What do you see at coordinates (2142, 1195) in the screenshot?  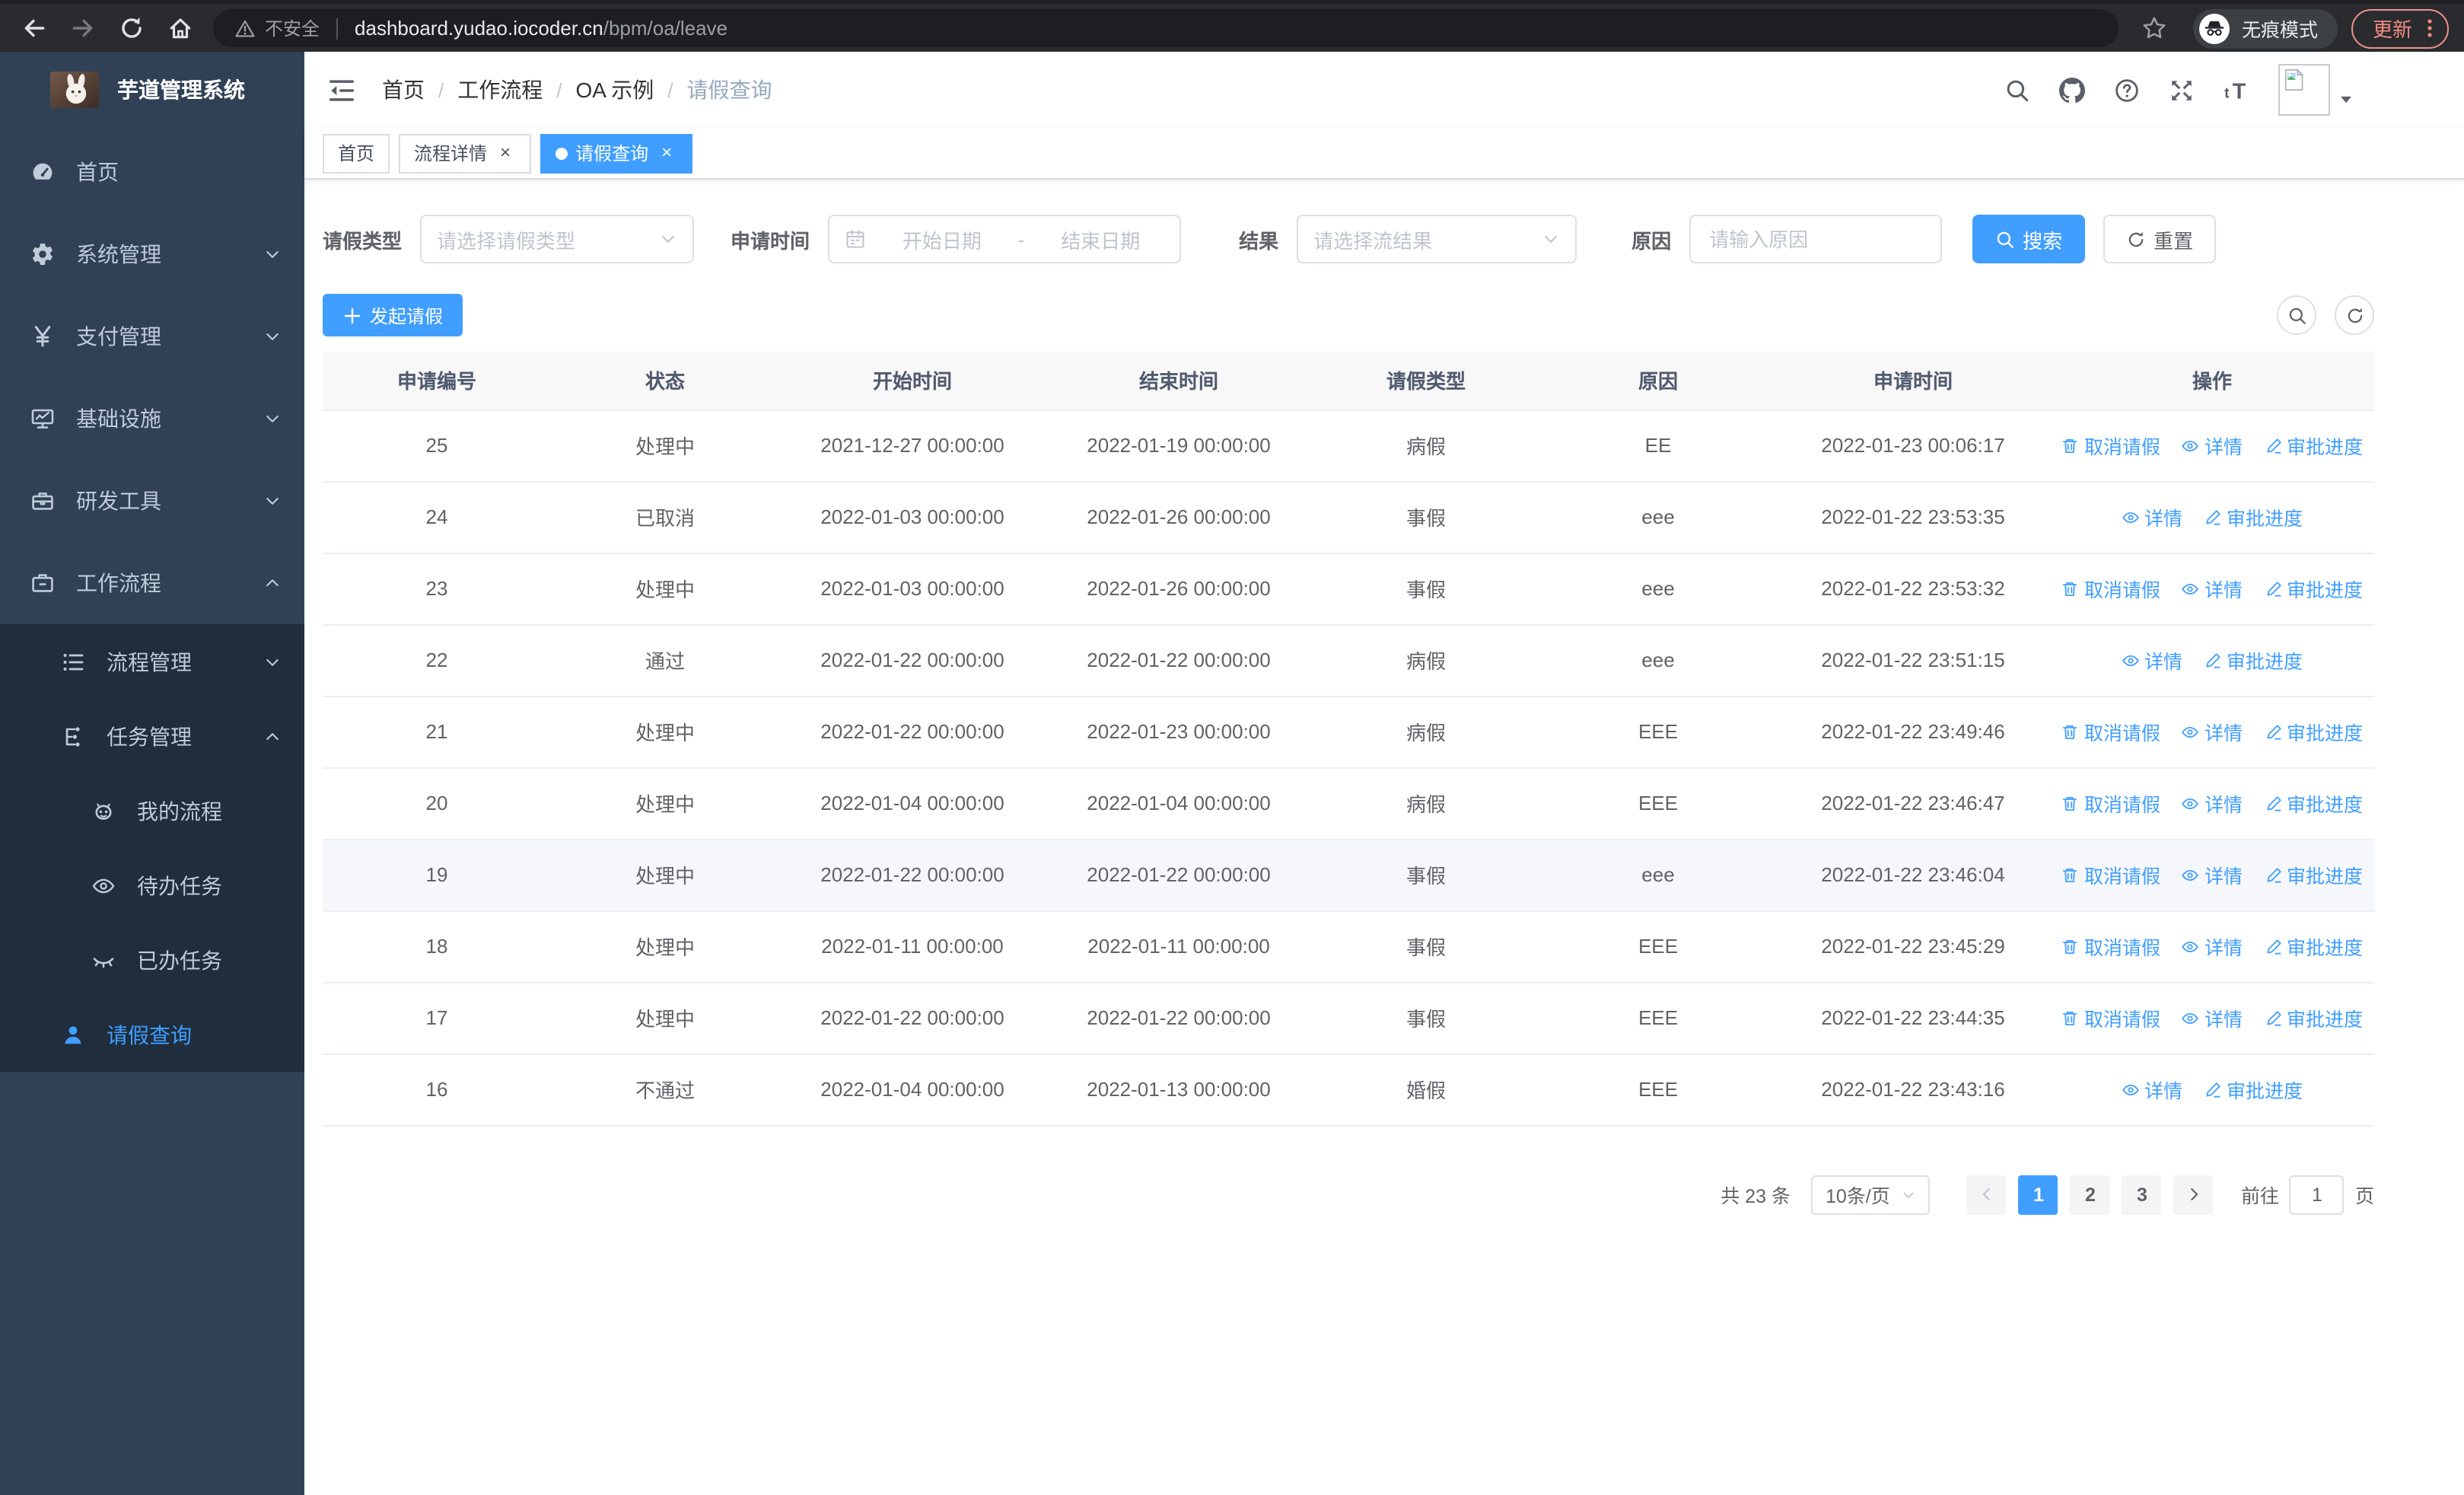 I see `page-button-3: 3` at bounding box center [2142, 1195].